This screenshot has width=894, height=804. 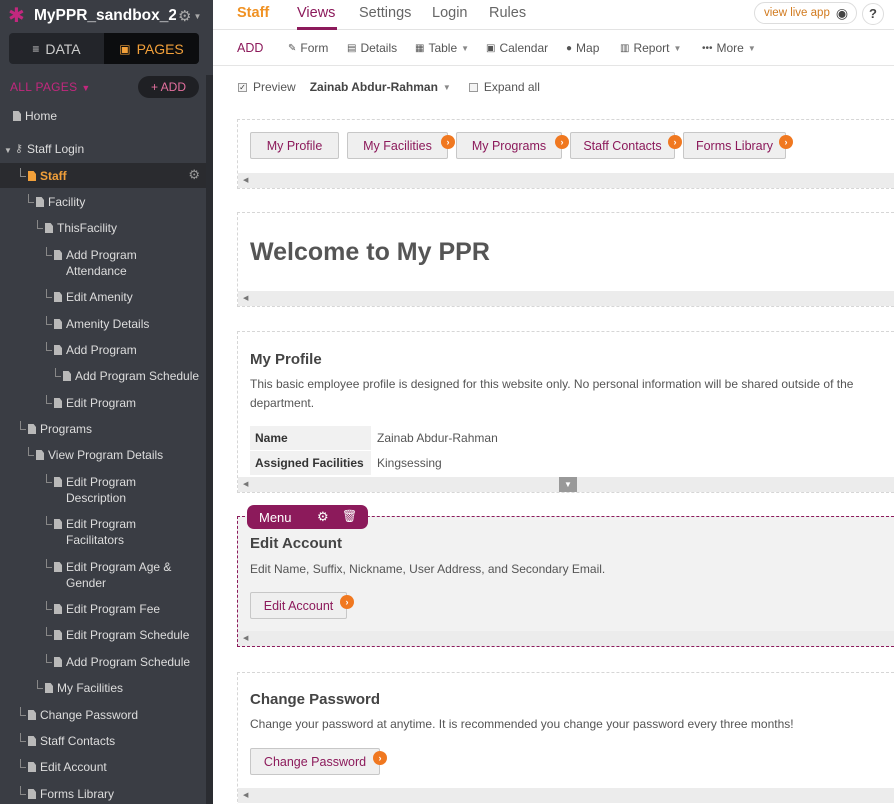 What do you see at coordinates (566, 638) in the screenshot?
I see `block-footer: ◀` at bounding box center [566, 638].